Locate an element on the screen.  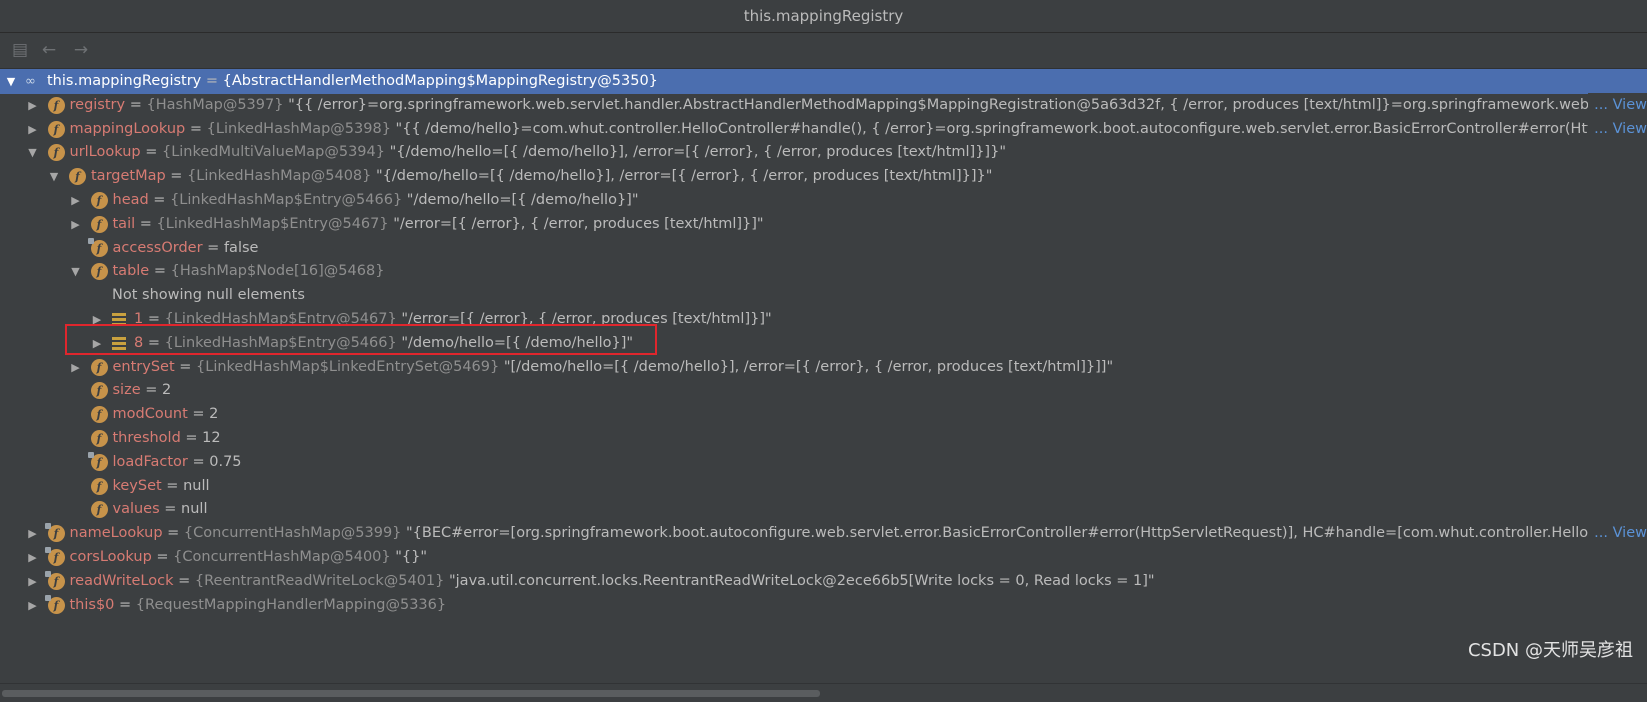
horizontal-scrollbar is located at coordinates (823, 692).